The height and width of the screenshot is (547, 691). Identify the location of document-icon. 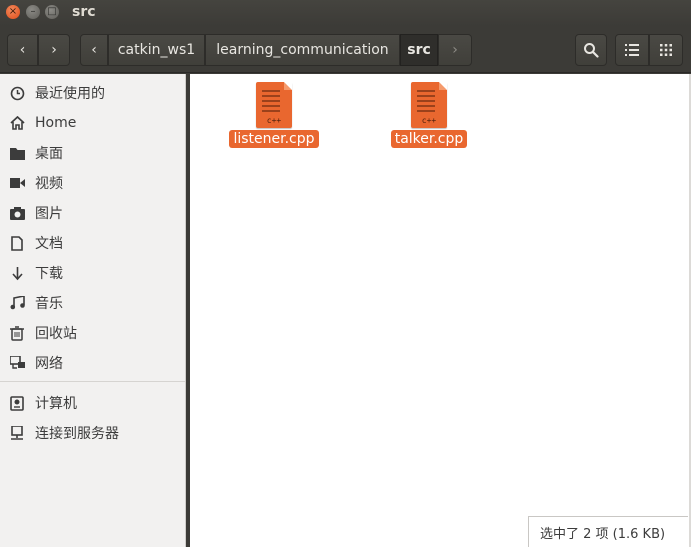
(17, 243).